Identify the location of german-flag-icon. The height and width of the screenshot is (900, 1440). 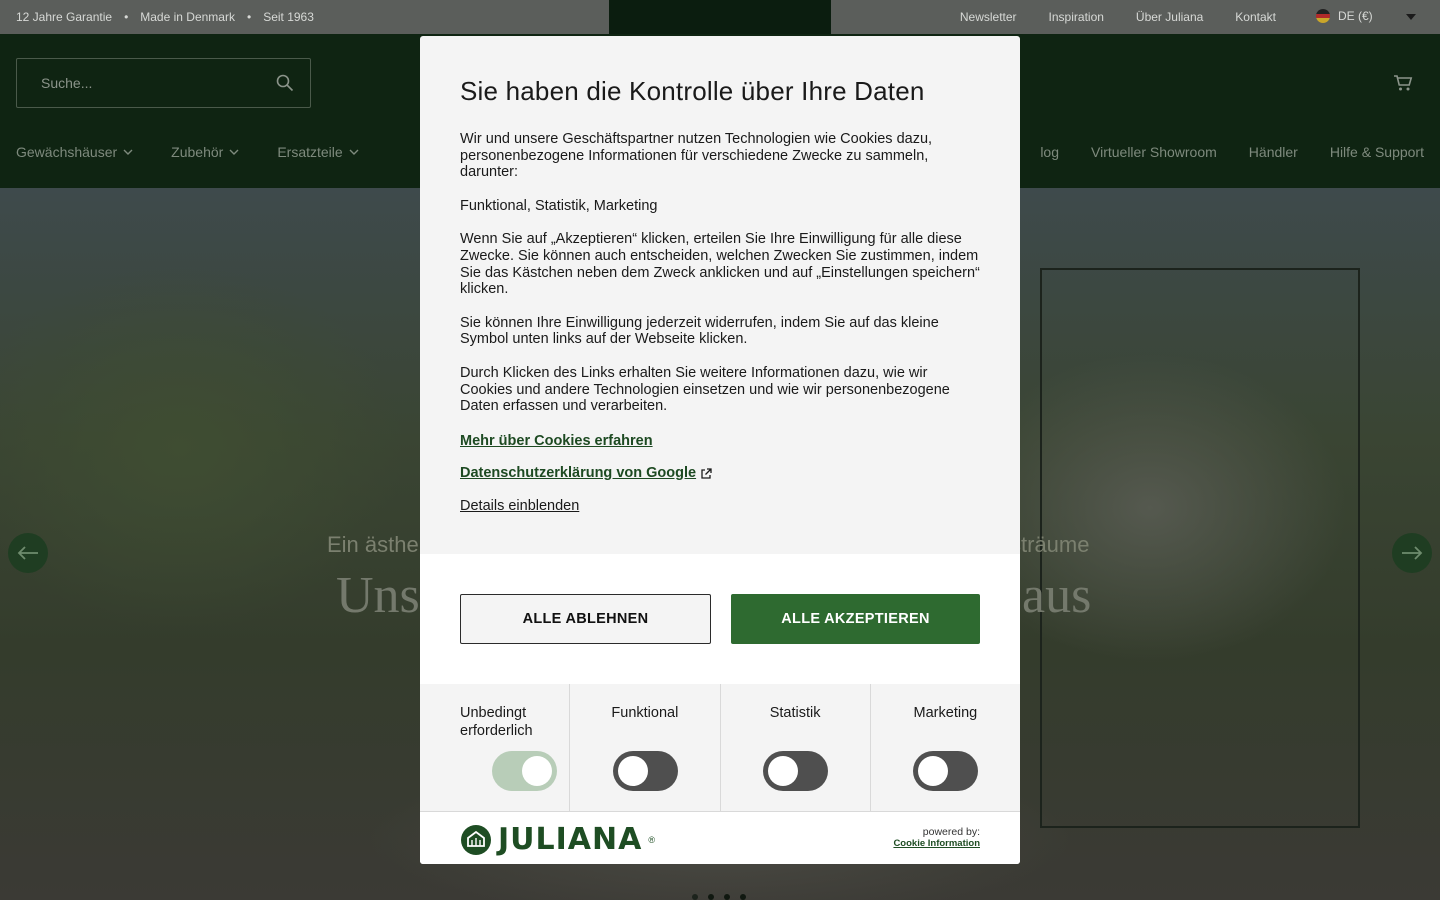
(1323, 16).